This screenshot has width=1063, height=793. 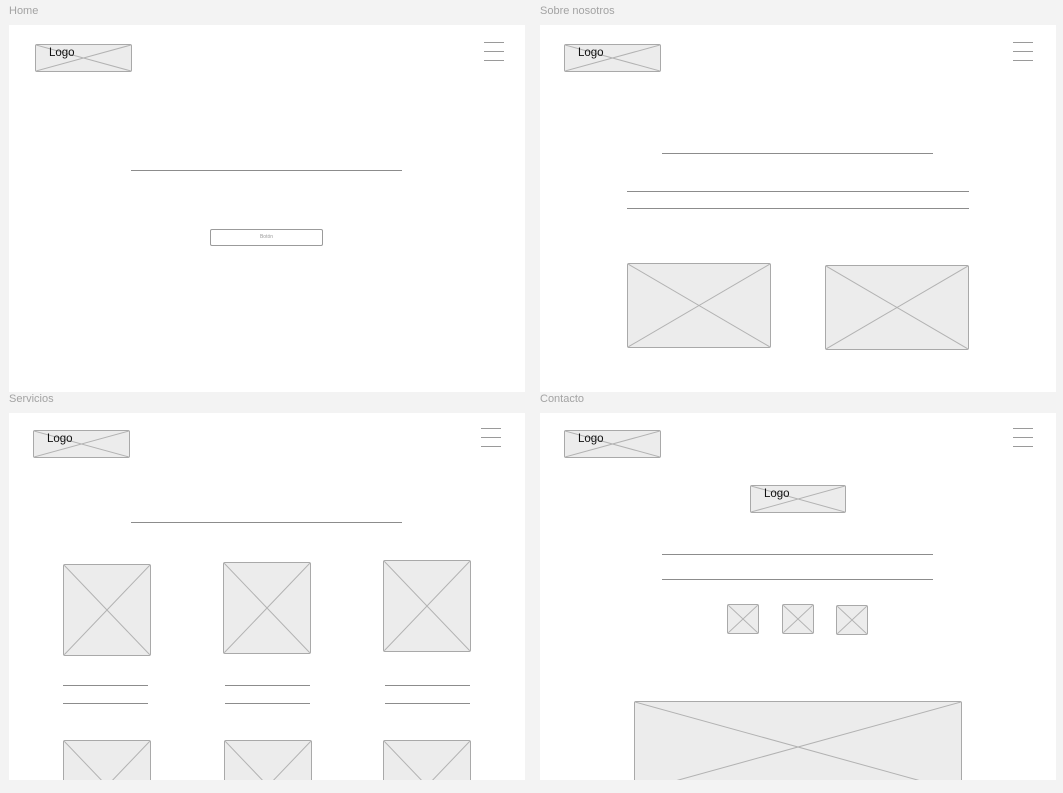 I want to click on map-image-placeholder, so click(x=798, y=740).